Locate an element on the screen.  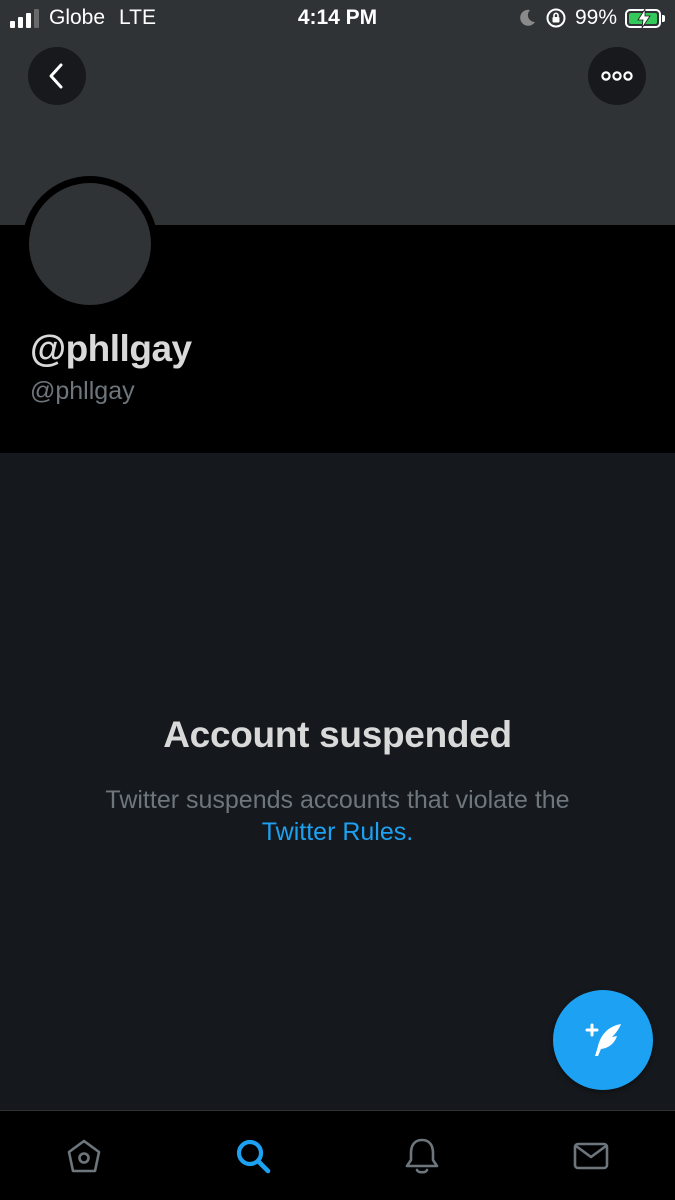
home-icon is located at coordinates (84, 1155).